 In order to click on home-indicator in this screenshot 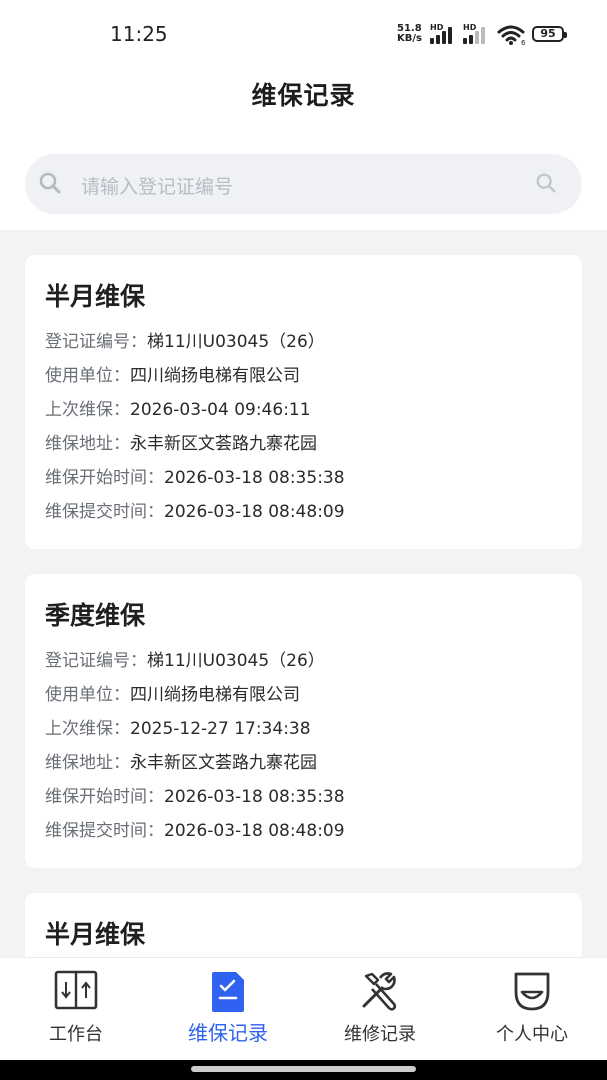, I will do `click(303, 1069)`.